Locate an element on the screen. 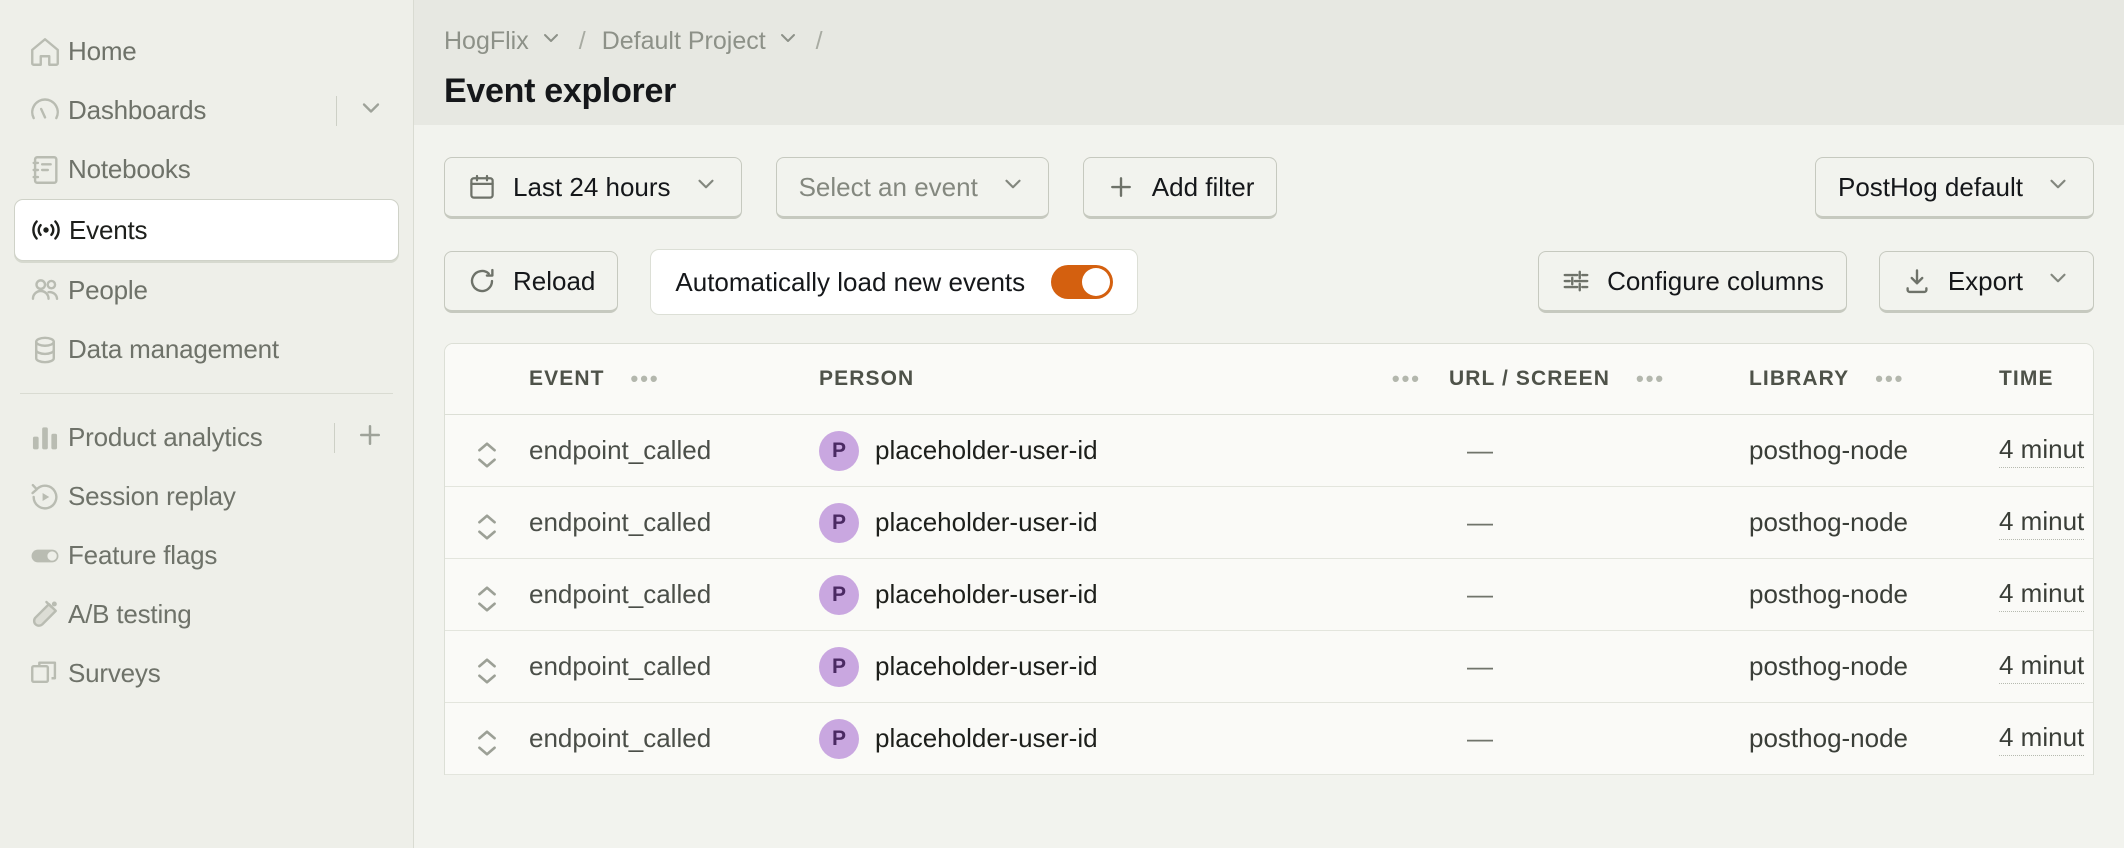 This screenshot has height=848, width=2124. add-filter-button: Add filter is located at coordinates (1180, 188).